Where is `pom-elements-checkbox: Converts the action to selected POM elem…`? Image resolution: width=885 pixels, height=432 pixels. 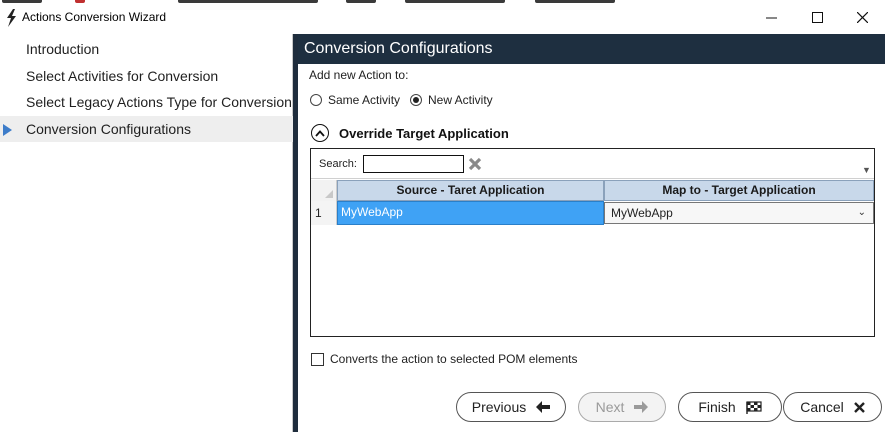
pom-elements-checkbox: Converts the action to selected POM elem… is located at coordinates (444, 359).